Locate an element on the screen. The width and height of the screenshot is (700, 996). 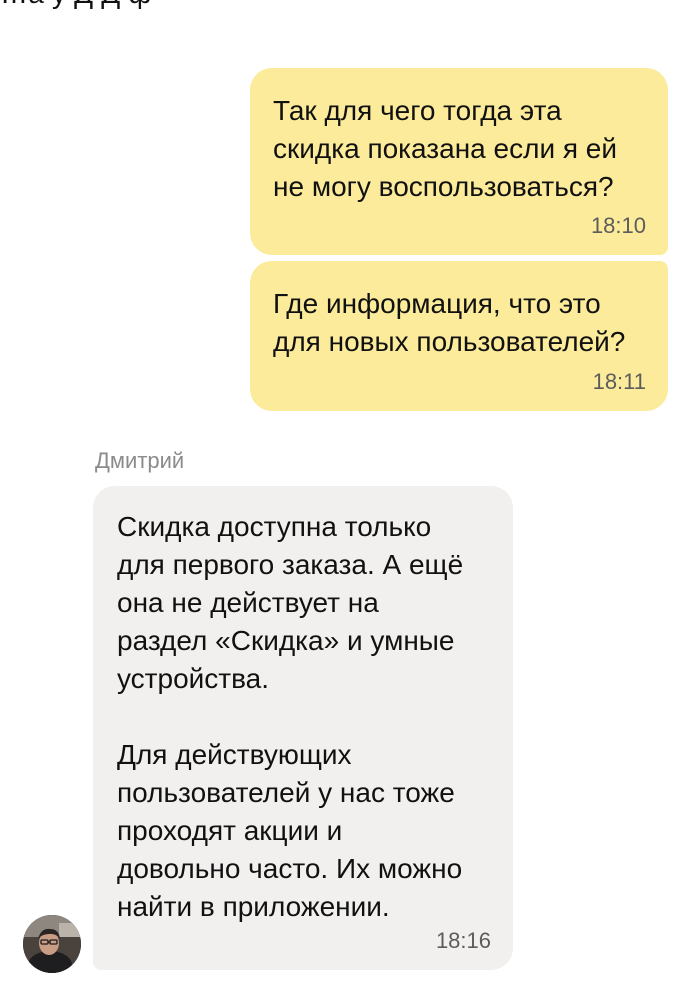
message-time: 18:11 is located at coordinates (619, 381).